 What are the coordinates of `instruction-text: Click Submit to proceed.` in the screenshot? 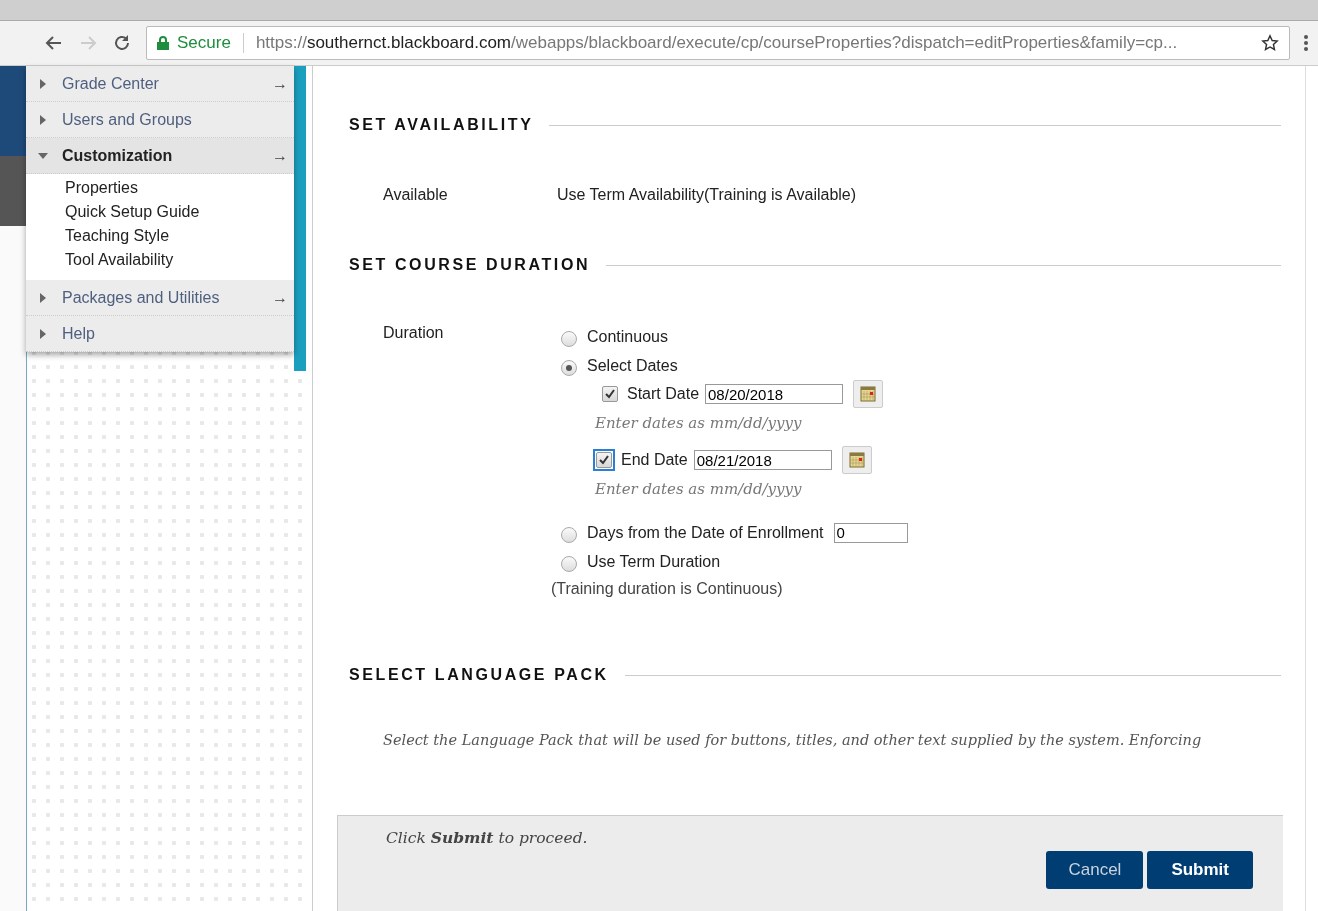 It's located at (487, 837).